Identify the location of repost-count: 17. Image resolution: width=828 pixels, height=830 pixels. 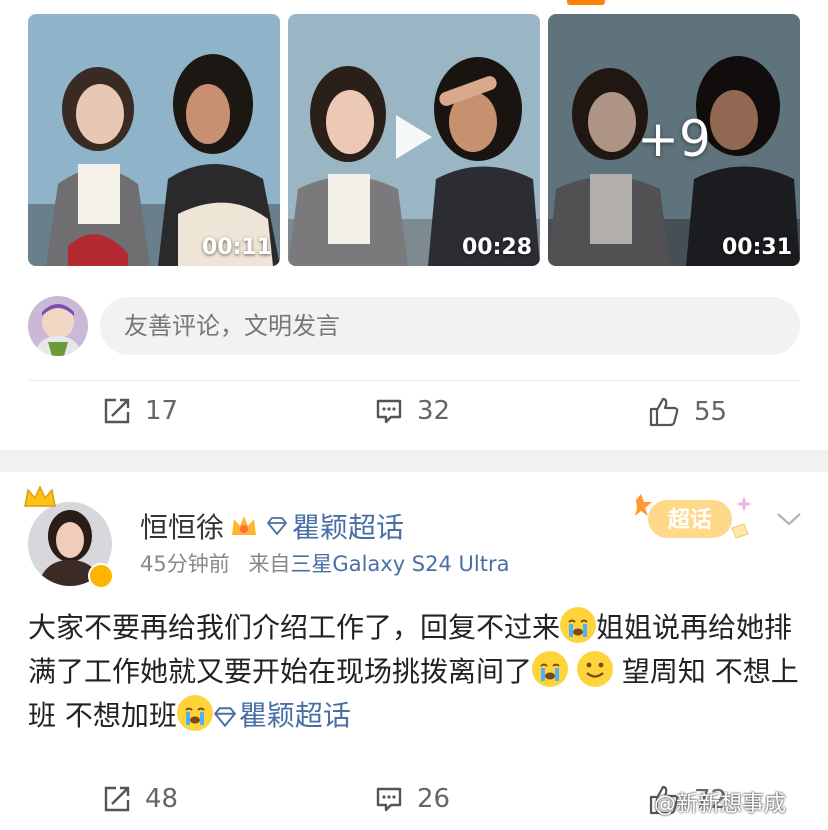
(162, 411).